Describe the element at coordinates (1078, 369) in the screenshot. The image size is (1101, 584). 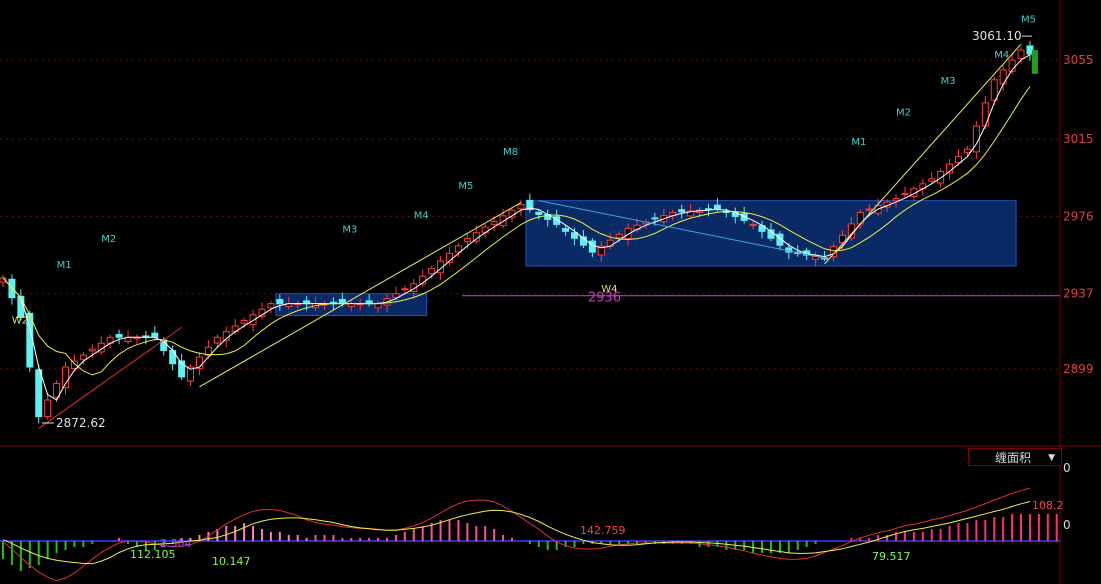
I see `price-tick-label: 2899` at that location.